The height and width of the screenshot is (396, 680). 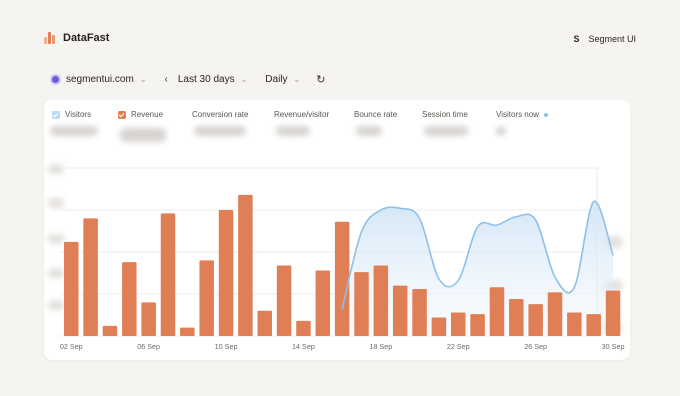 I want to click on globe-icon, so click(x=55, y=79).